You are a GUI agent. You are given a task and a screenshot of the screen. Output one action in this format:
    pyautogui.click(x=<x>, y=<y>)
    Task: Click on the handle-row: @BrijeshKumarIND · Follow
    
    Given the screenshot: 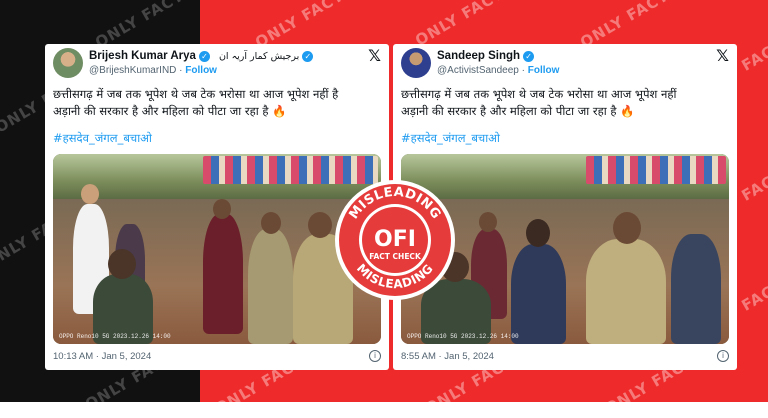 What is the action you would take?
    pyautogui.click(x=153, y=70)
    